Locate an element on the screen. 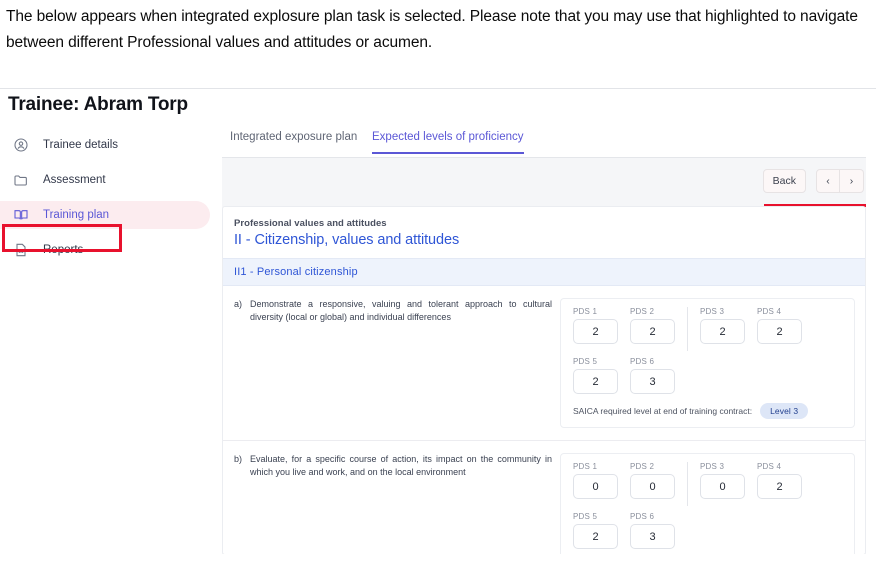  pds-cell-2: PDS 2 2 is located at coordinates (652, 325).